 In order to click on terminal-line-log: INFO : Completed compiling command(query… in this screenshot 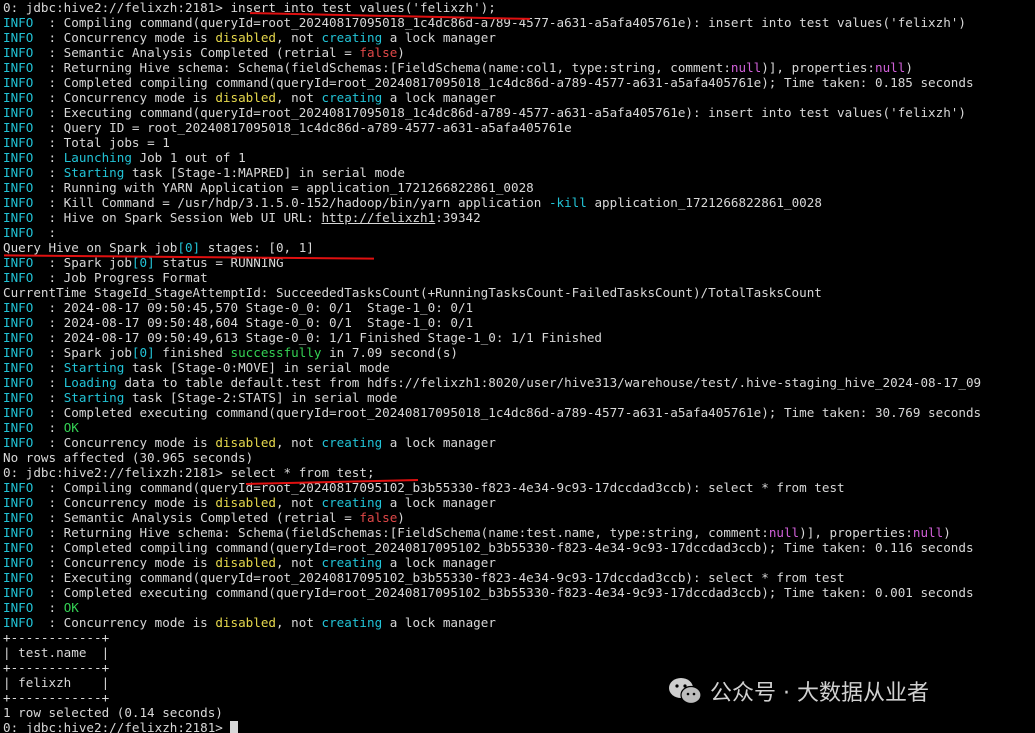, I will do `click(519, 82)`.